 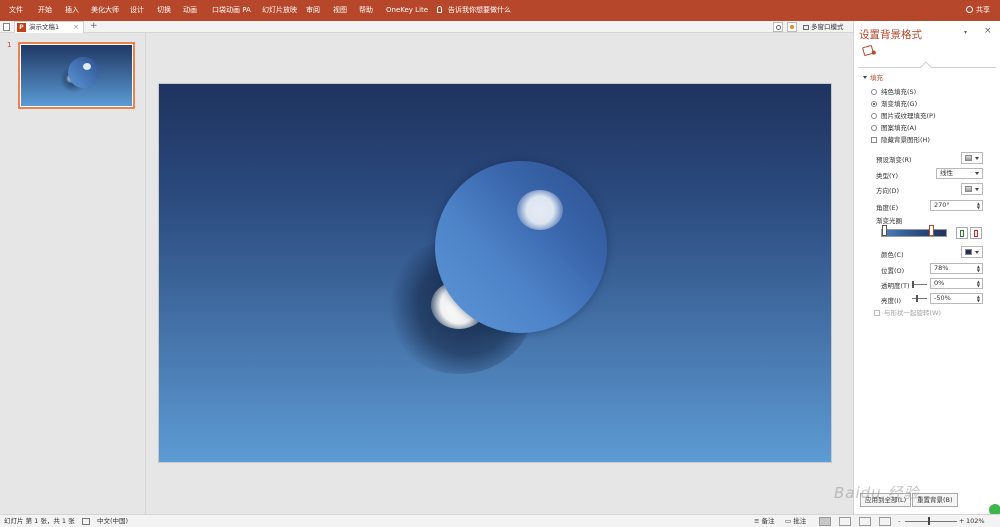 I want to click on tab-onekey: OneKey Lite, so click(x=407, y=10).